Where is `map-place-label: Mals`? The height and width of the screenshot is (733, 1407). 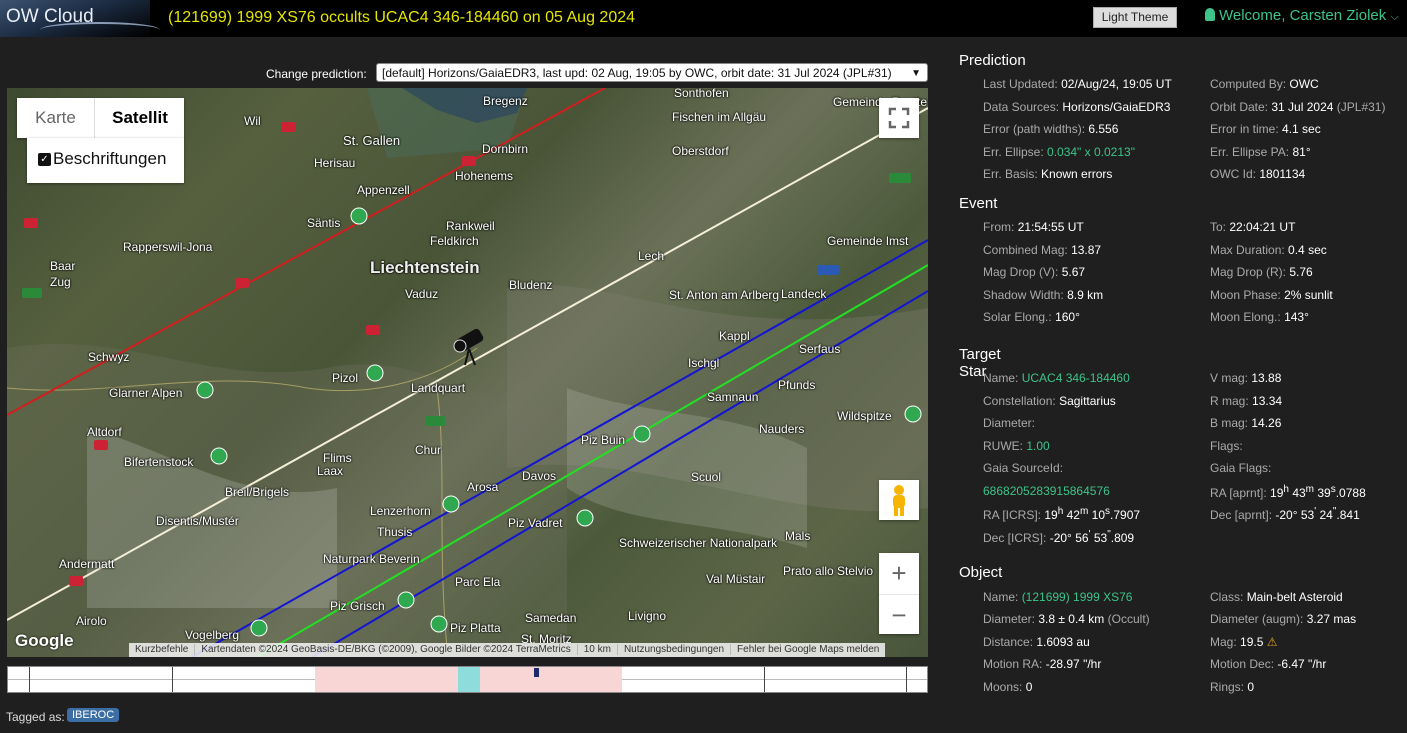
map-place-label: Mals is located at coordinates (798, 536).